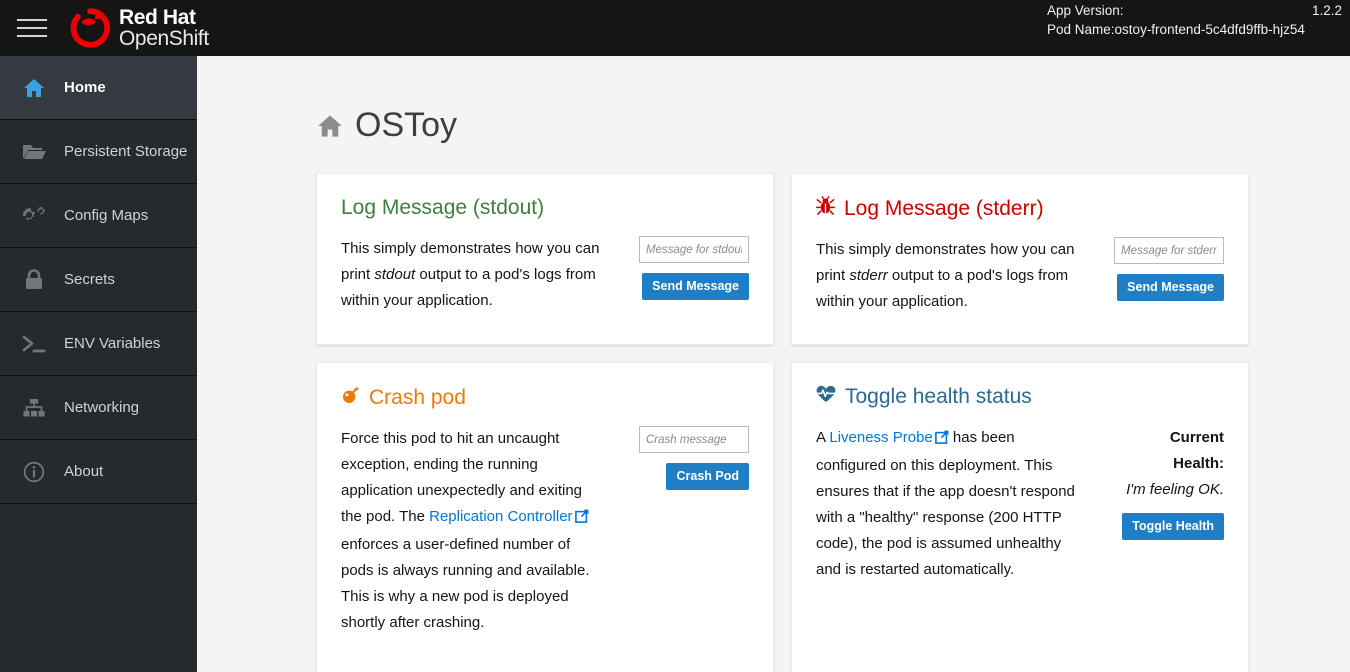  Describe the element at coordinates (1173, 526) in the screenshot. I see `toggle-health-button: Toggle Health` at that location.